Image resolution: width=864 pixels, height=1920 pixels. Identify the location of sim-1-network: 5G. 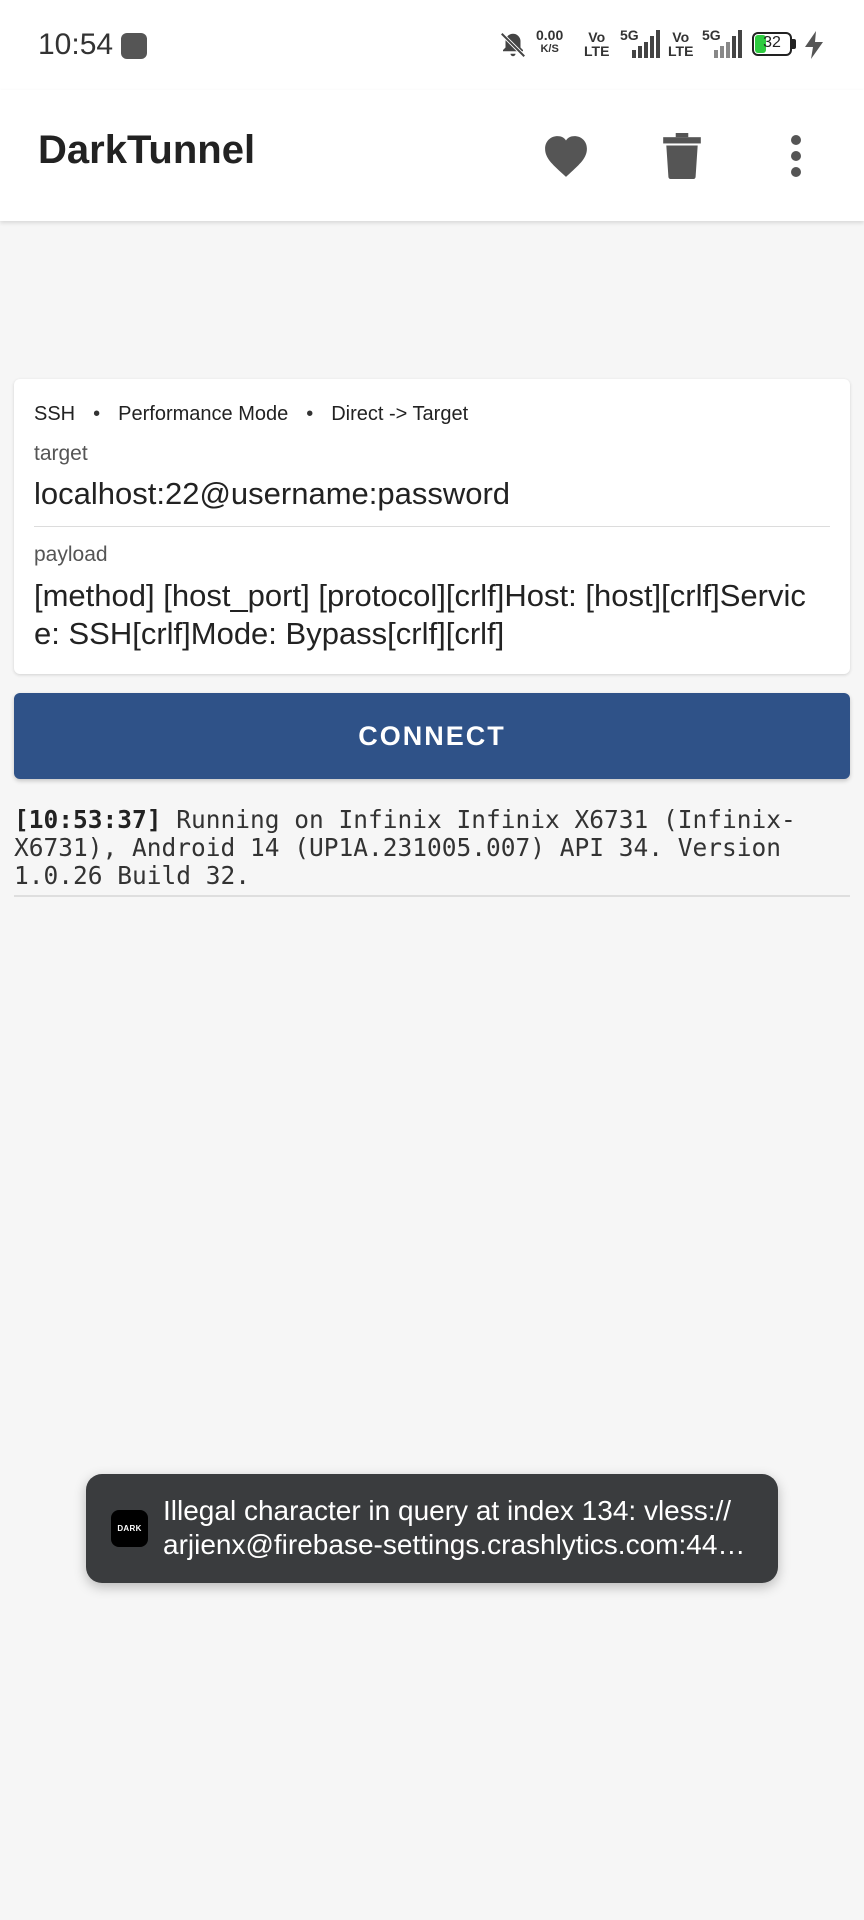
(629, 35).